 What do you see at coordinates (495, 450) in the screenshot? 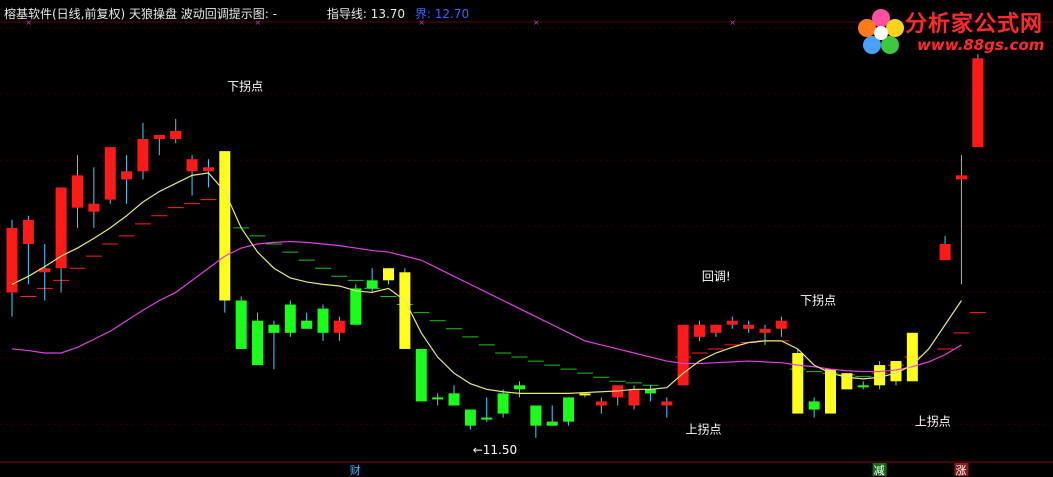
I see `chart-annotation: ←11.50` at bounding box center [495, 450].